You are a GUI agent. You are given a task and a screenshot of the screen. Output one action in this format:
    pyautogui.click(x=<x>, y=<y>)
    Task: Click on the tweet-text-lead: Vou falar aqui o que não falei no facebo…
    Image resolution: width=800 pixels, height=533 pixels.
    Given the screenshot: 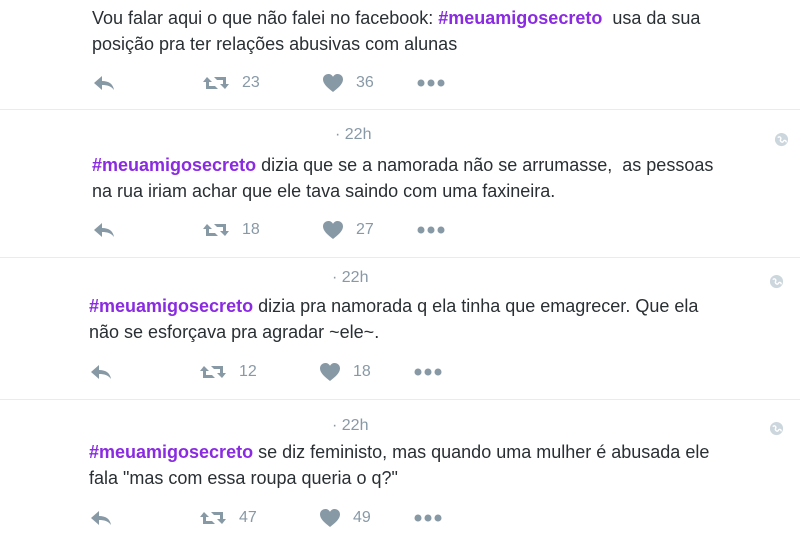 What is the action you would take?
    pyautogui.click(x=265, y=18)
    